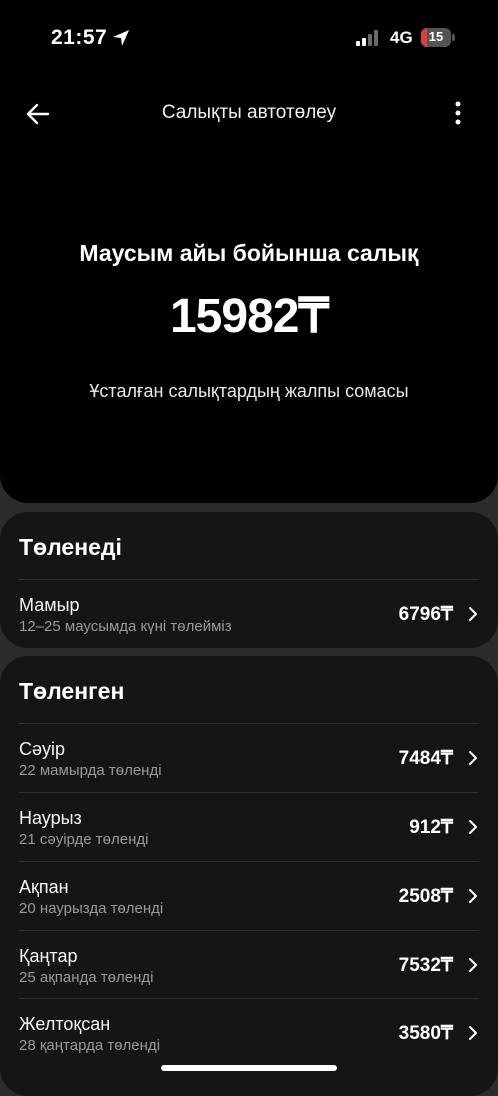 The image size is (498, 1096). I want to click on status-time: 21:57, so click(79, 37).